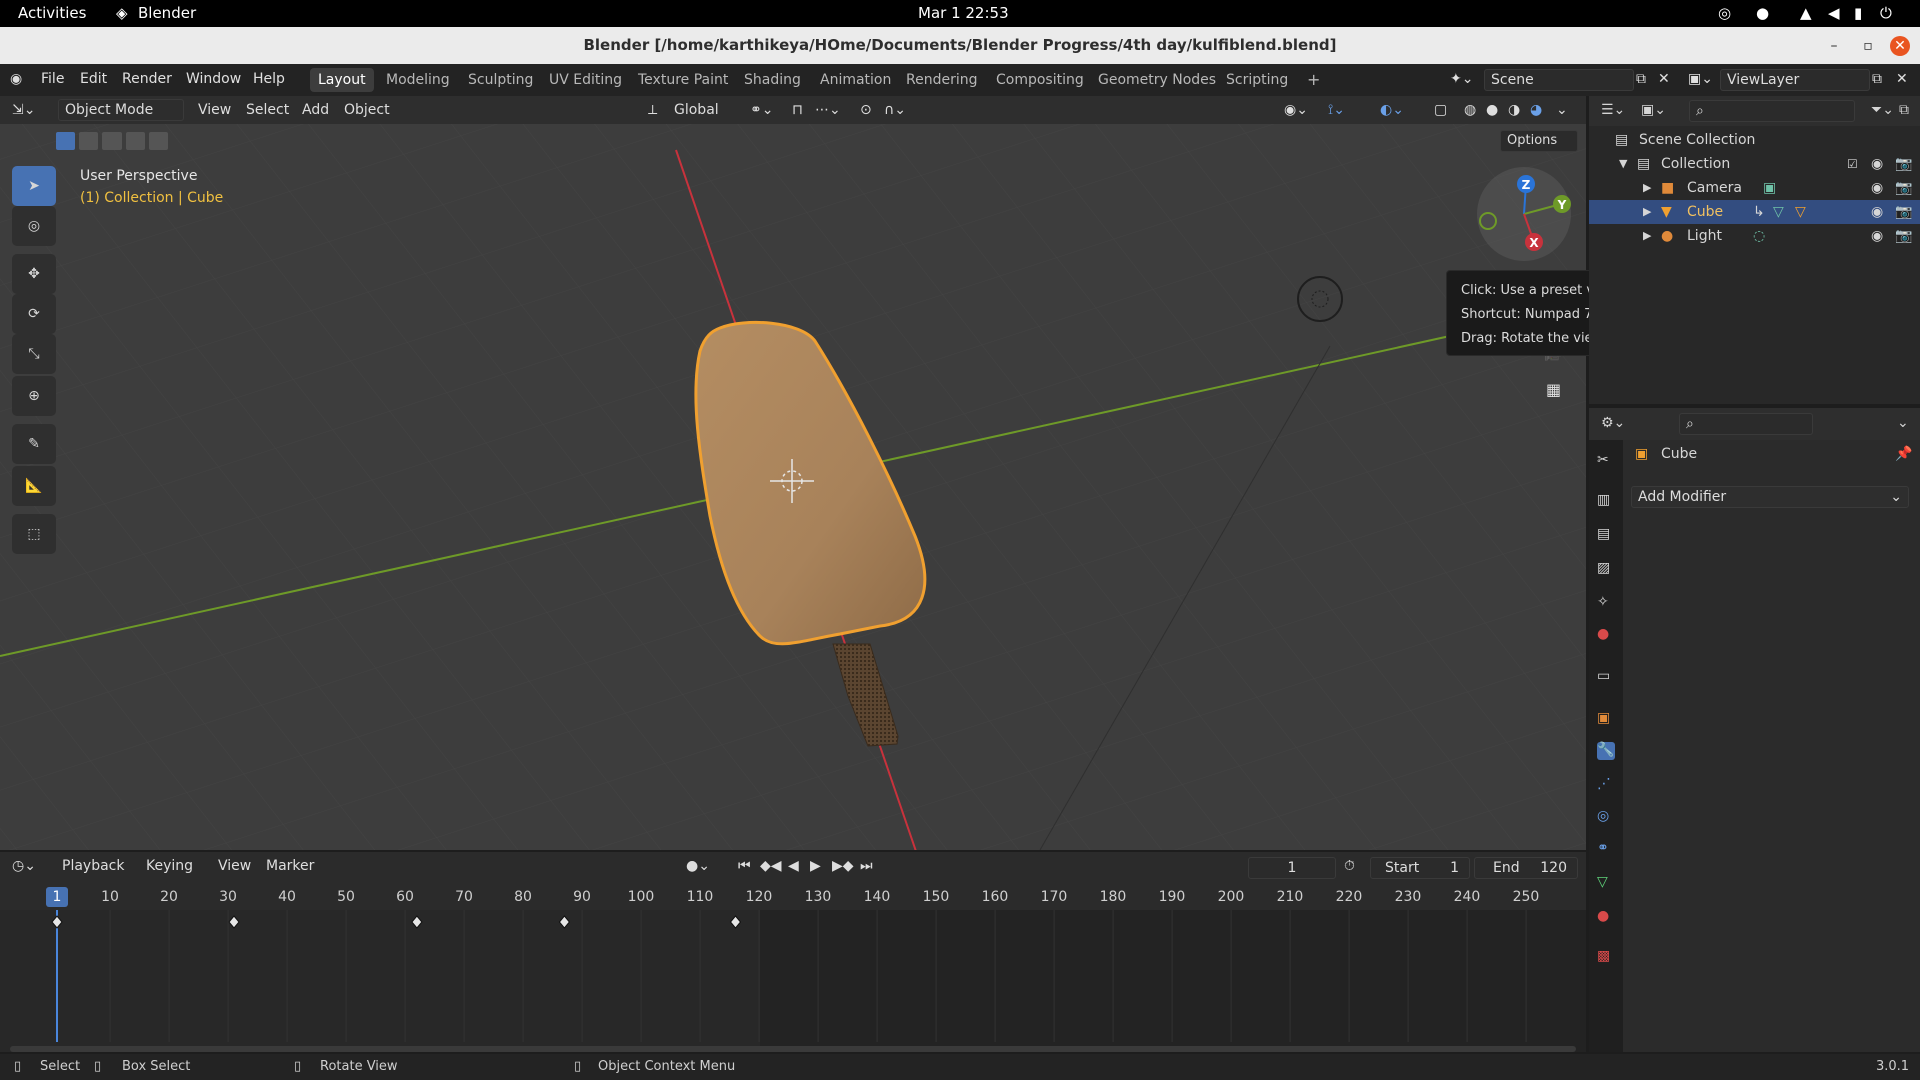 The height and width of the screenshot is (1080, 1920). Describe the element at coordinates (1606, 917) in the screenshot. I see `material-tab-icon: ●` at that location.